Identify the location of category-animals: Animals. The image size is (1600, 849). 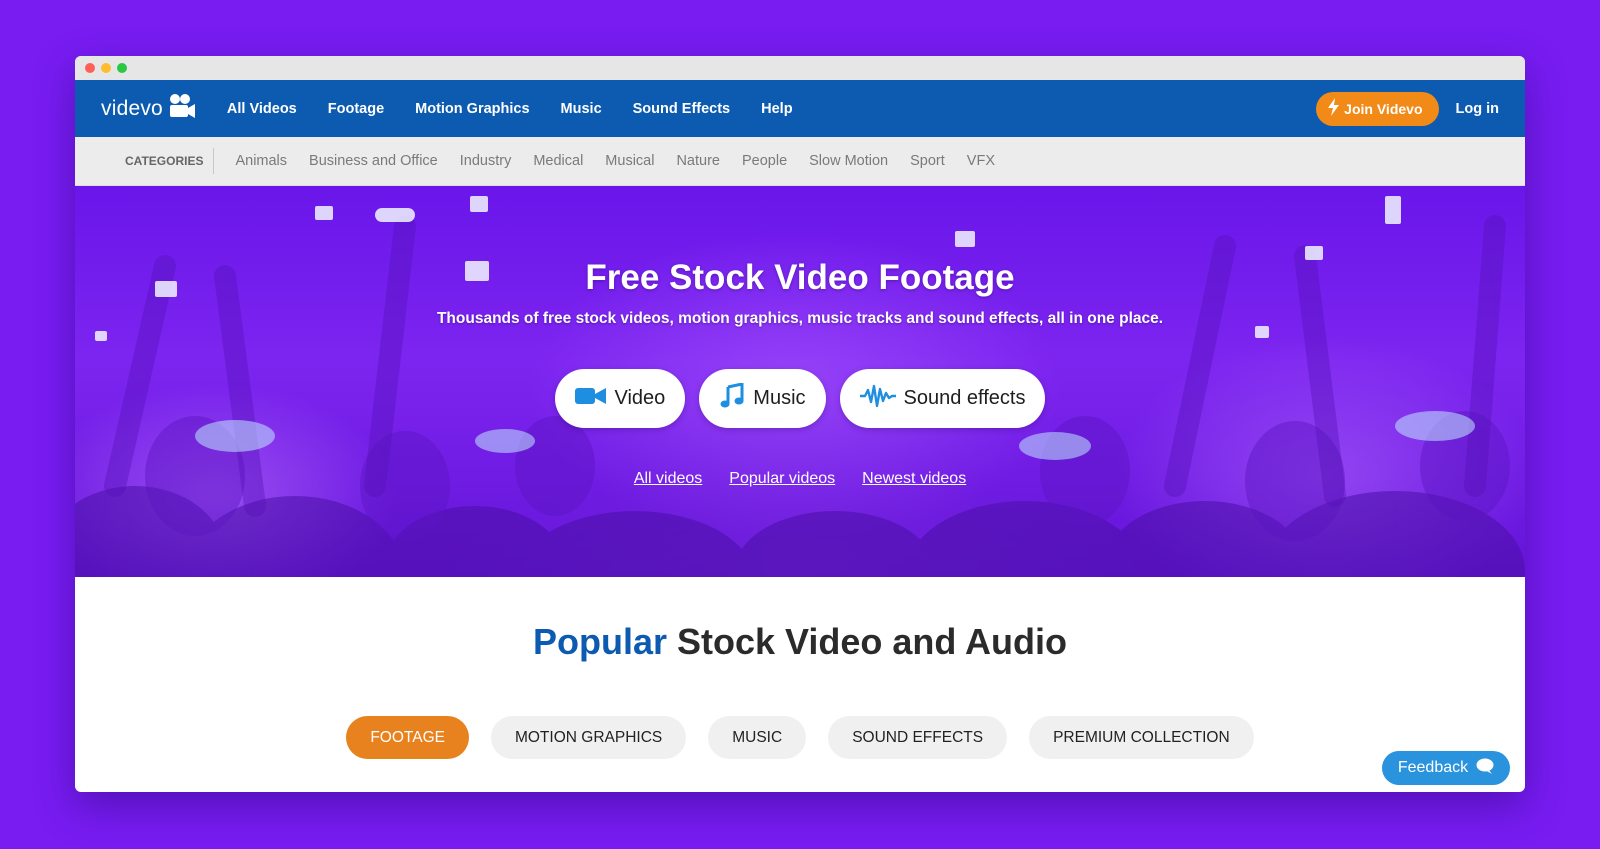
(261, 161).